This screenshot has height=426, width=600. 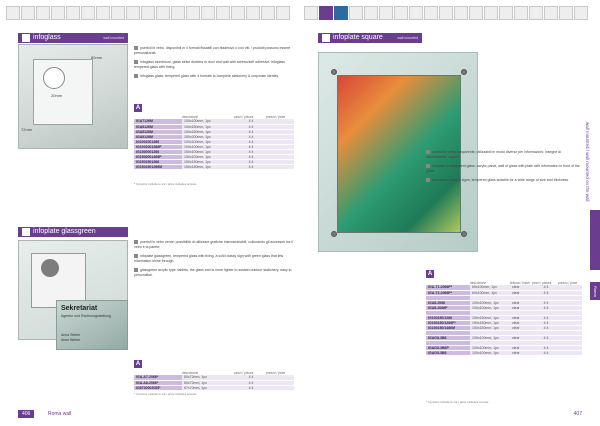 I want to click on cell-desc: 100x100mm, 1pc, so click(x=490, y=353).